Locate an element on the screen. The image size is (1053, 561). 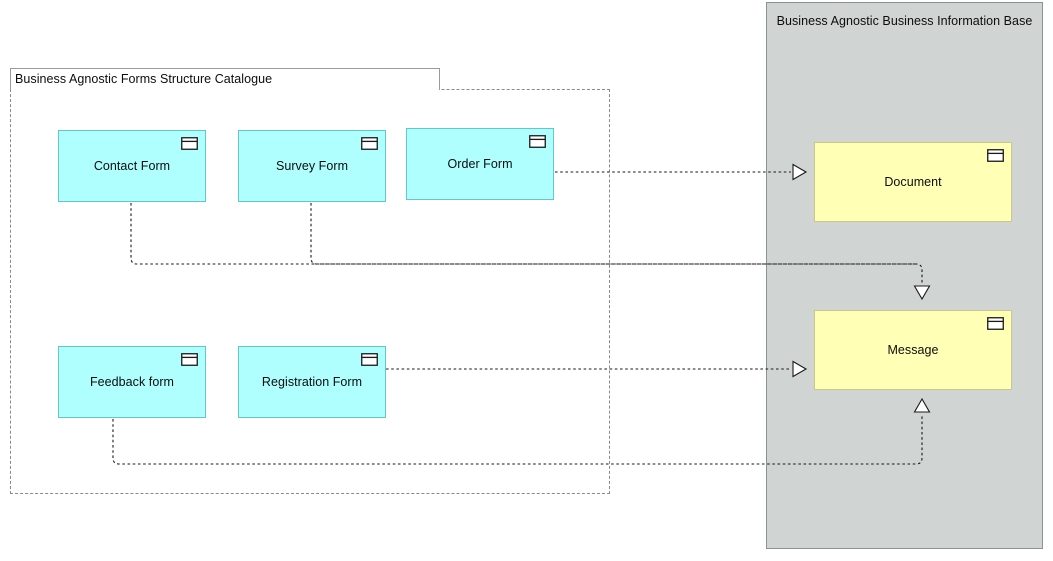
node-label: Registration Form is located at coordinates (312, 382).